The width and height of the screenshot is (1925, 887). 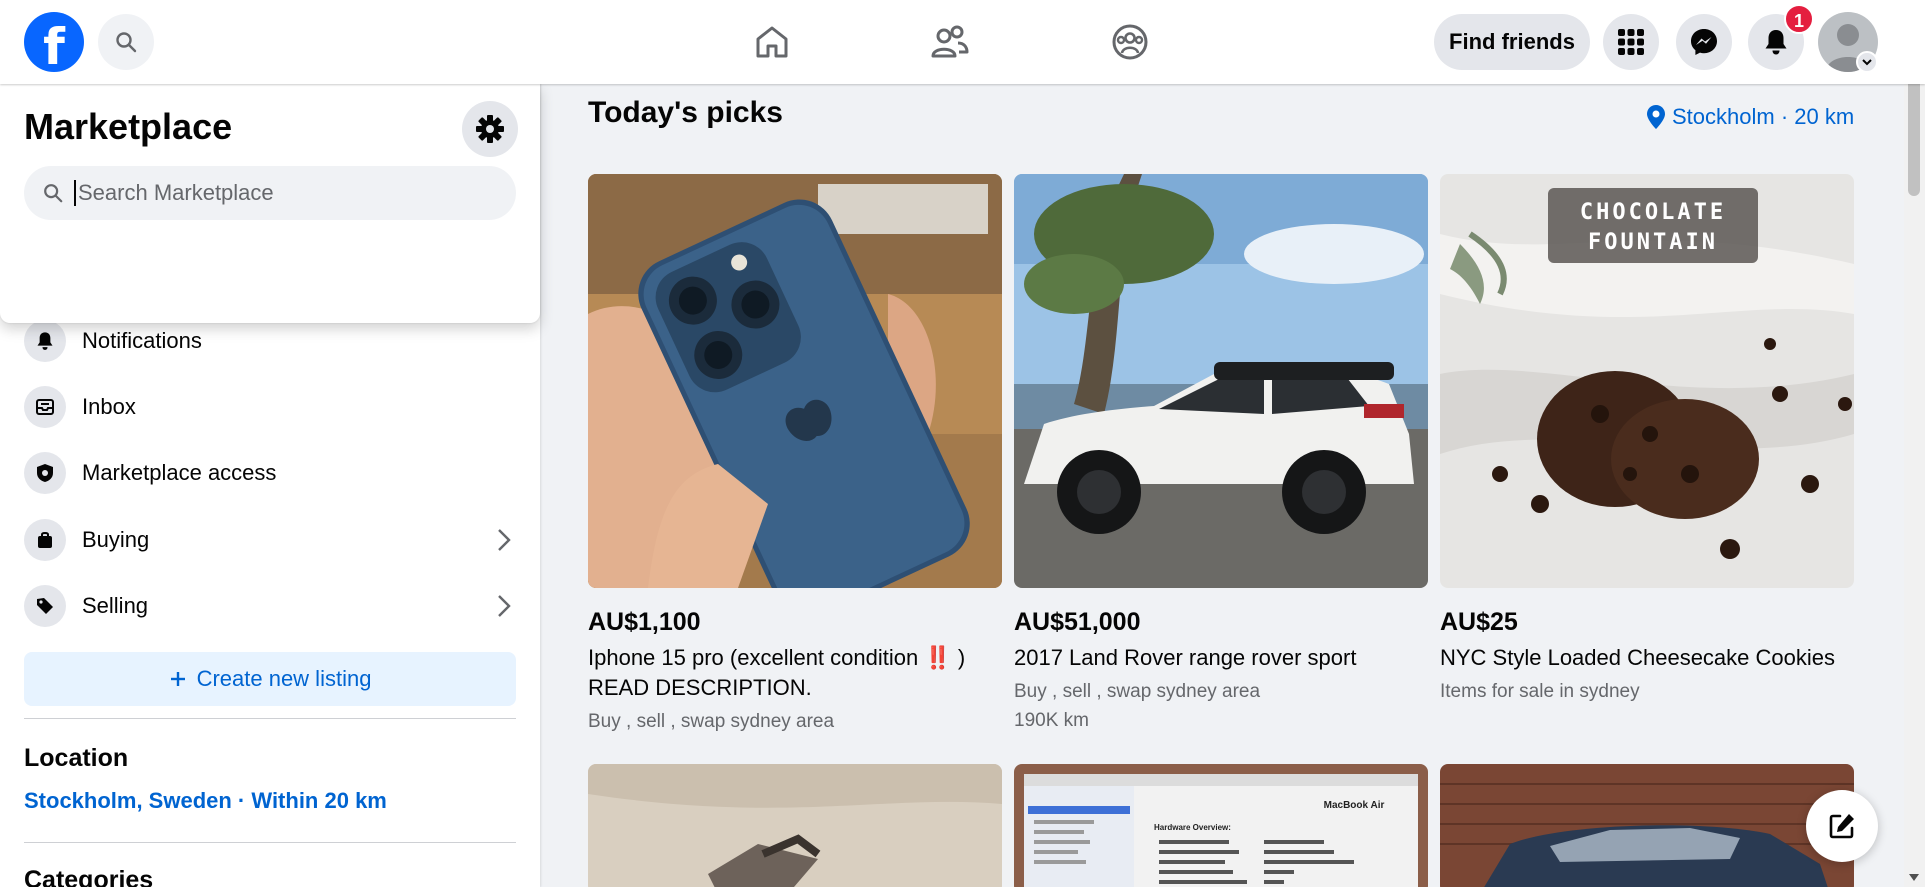 I want to click on menu-grid-icon, so click(x=1631, y=42).